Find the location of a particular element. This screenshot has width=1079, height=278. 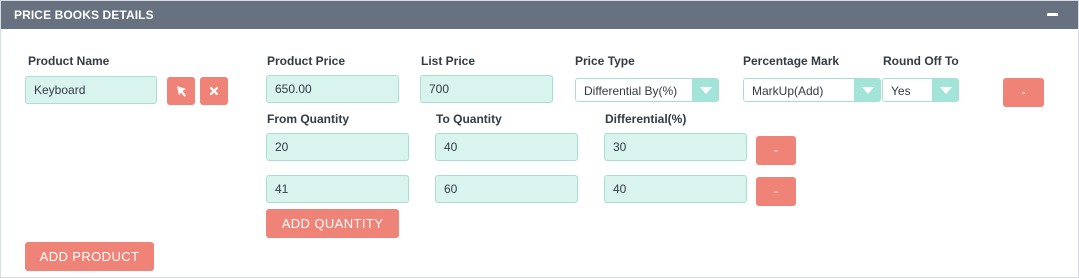

clear-product-button is located at coordinates (214, 91).